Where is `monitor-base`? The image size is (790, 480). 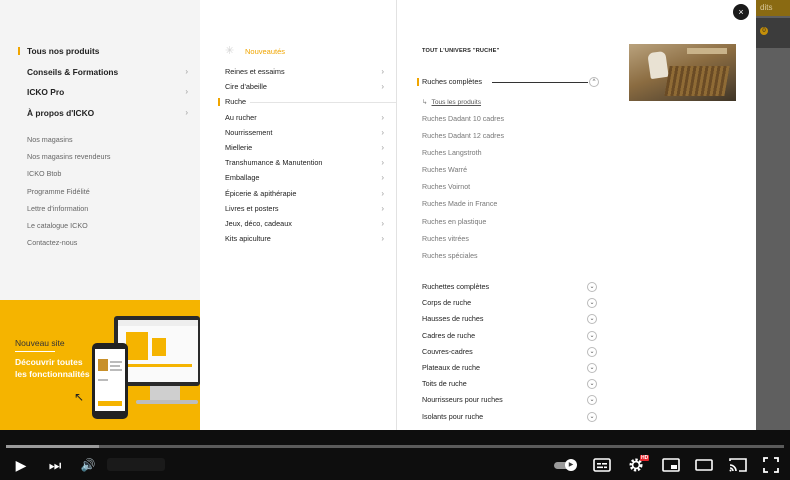
monitor-base is located at coordinates (167, 402).